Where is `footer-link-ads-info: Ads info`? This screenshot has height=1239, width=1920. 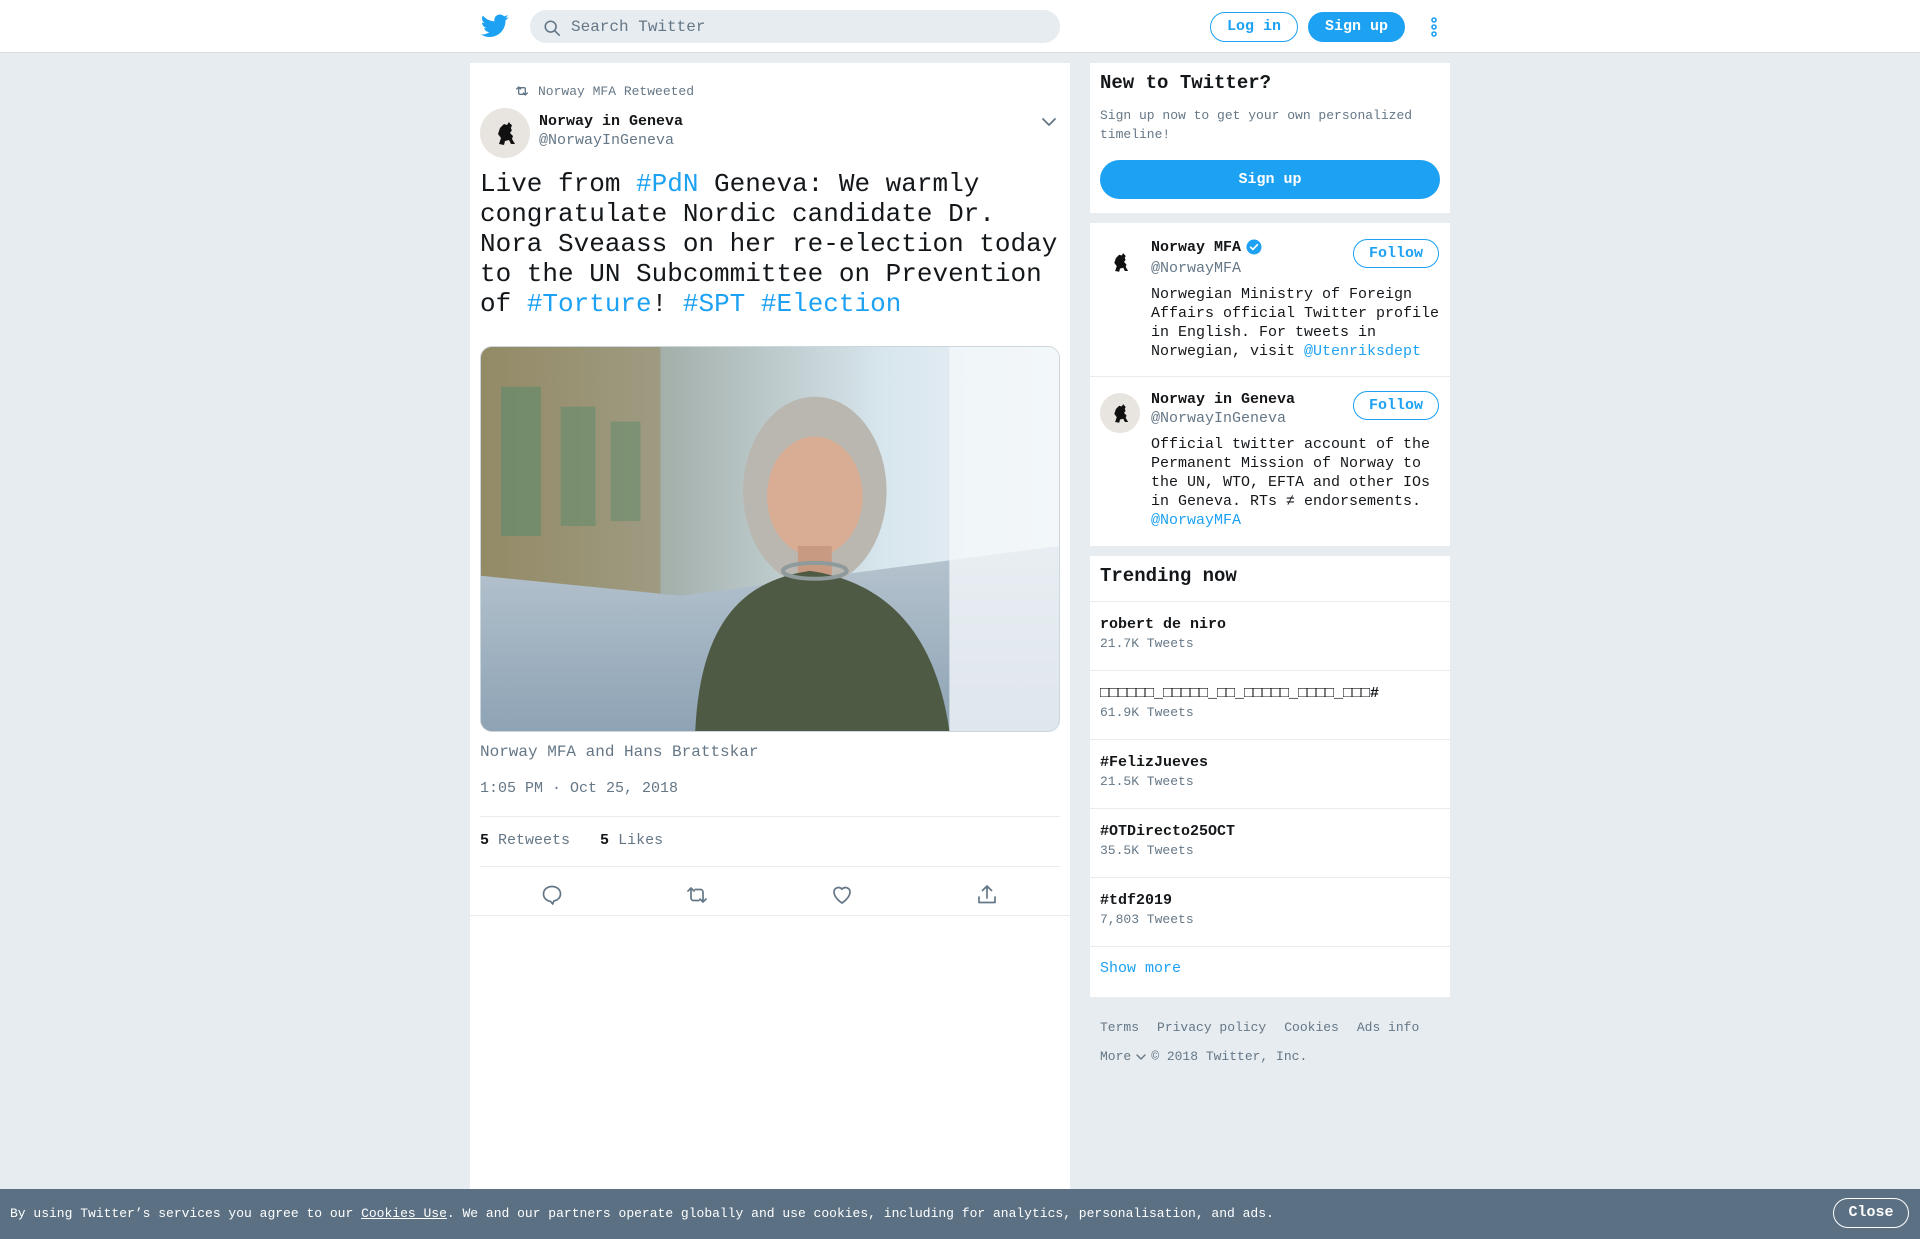
footer-link-ads-info: Ads info is located at coordinates (1388, 1027).